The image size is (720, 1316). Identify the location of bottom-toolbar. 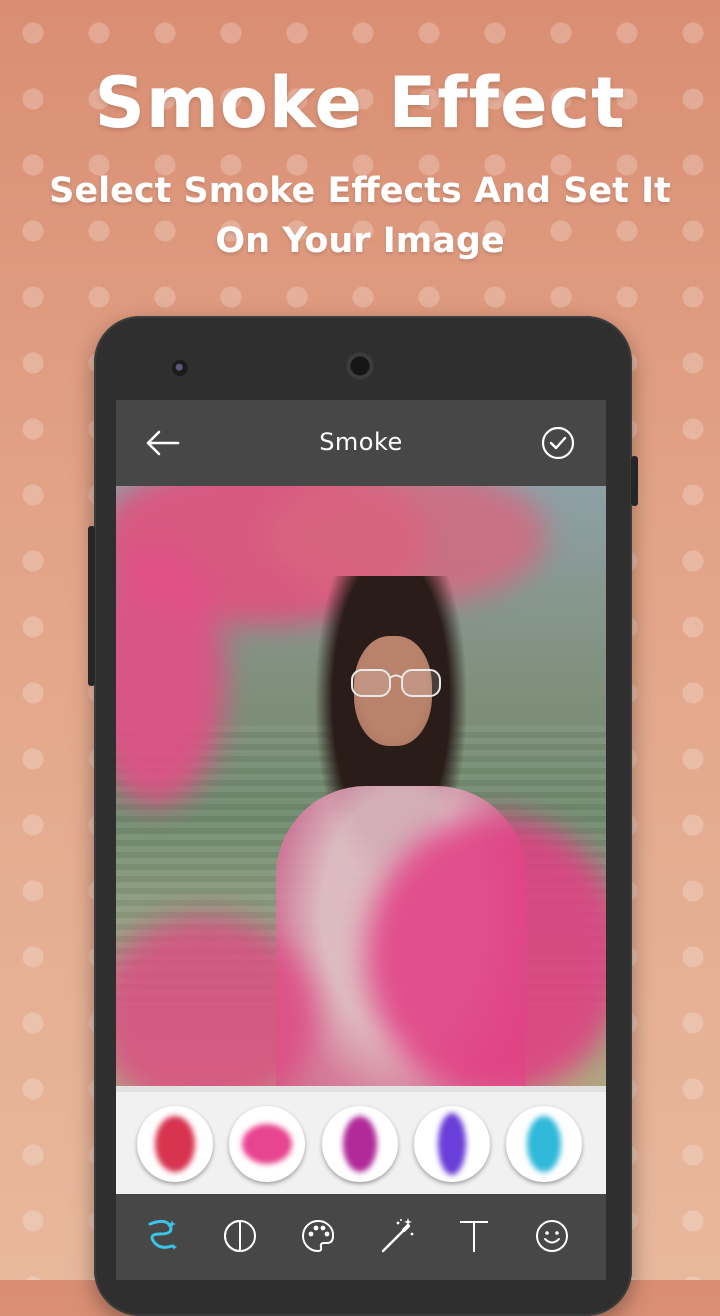
(361, 1237).